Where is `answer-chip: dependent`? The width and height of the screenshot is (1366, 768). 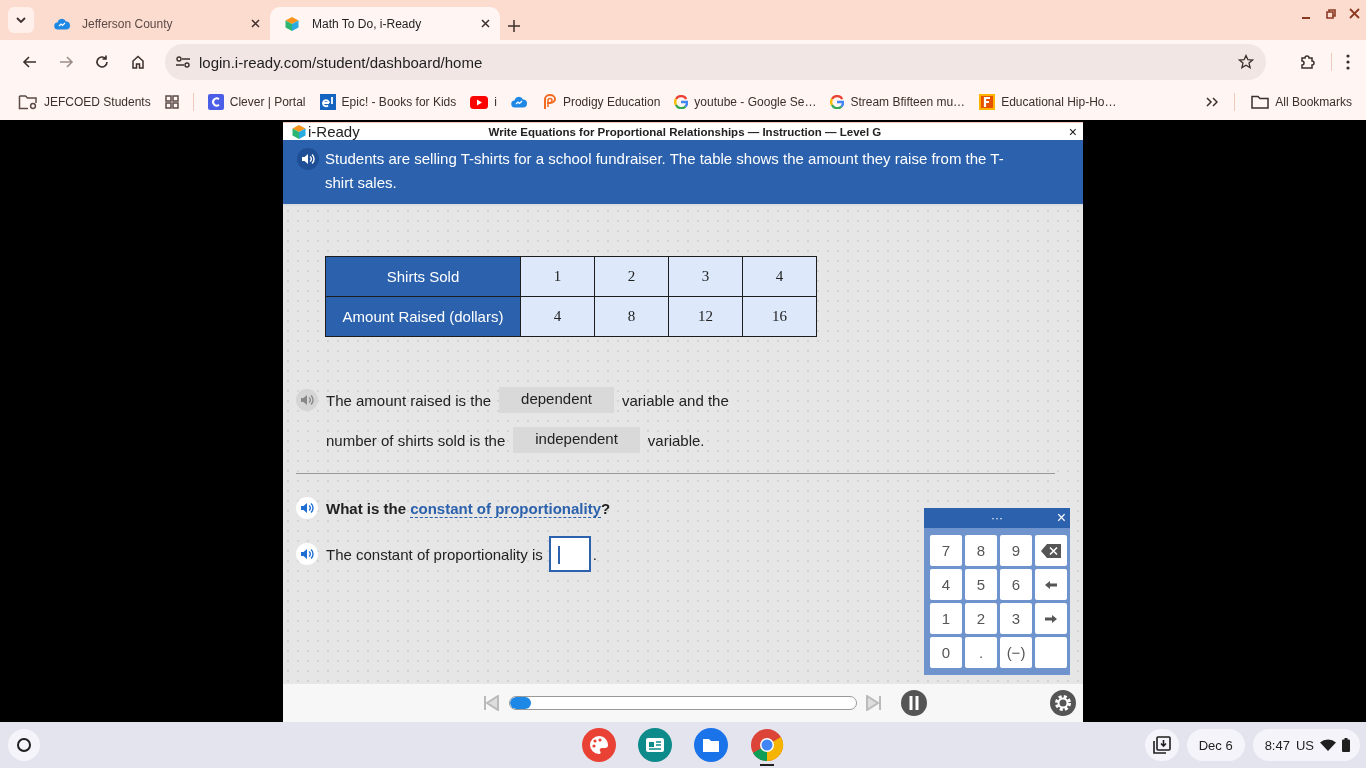 answer-chip: dependent is located at coordinates (556, 400).